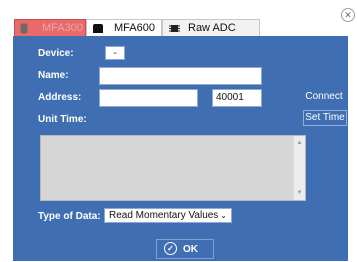 The height and width of the screenshot is (262, 358). What do you see at coordinates (299, 143) in the screenshot?
I see `scroll-up-icon: ▲` at bounding box center [299, 143].